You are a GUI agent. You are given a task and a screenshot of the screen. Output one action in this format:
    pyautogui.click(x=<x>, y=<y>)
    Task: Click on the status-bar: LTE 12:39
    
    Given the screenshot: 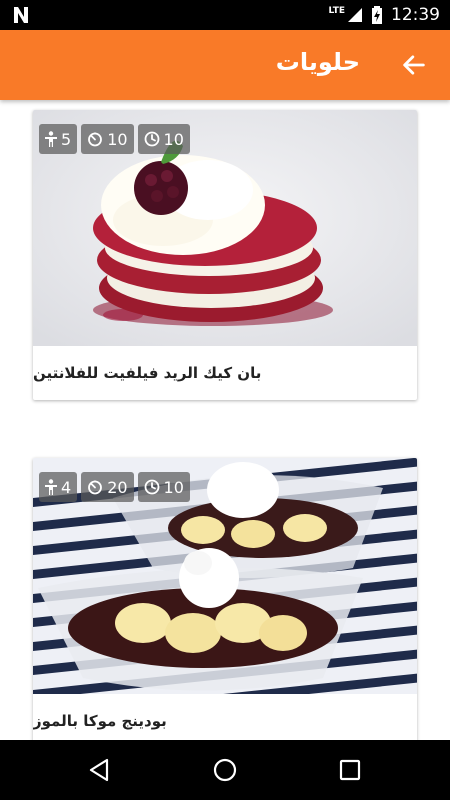 What is the action you would take?
    pyautogui.click(x=225, y=15)
    